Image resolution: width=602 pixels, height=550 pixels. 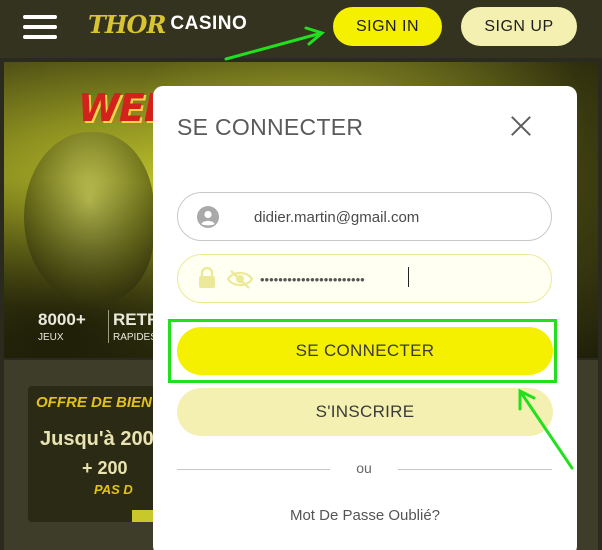 What do you see at coordinates (113, 489) in the screenshot?
I see `promo-note: PAS D` at bounding box center [113, 489].